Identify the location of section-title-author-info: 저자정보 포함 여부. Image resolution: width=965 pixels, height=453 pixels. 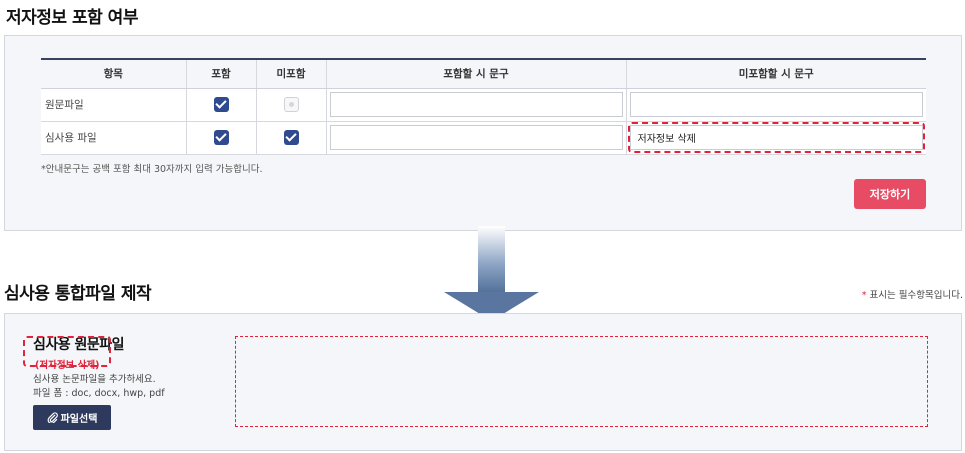
(72, 18).